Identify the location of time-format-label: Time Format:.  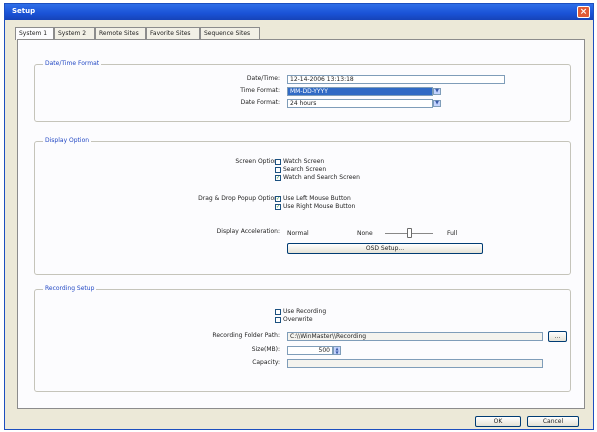
(260, 90).